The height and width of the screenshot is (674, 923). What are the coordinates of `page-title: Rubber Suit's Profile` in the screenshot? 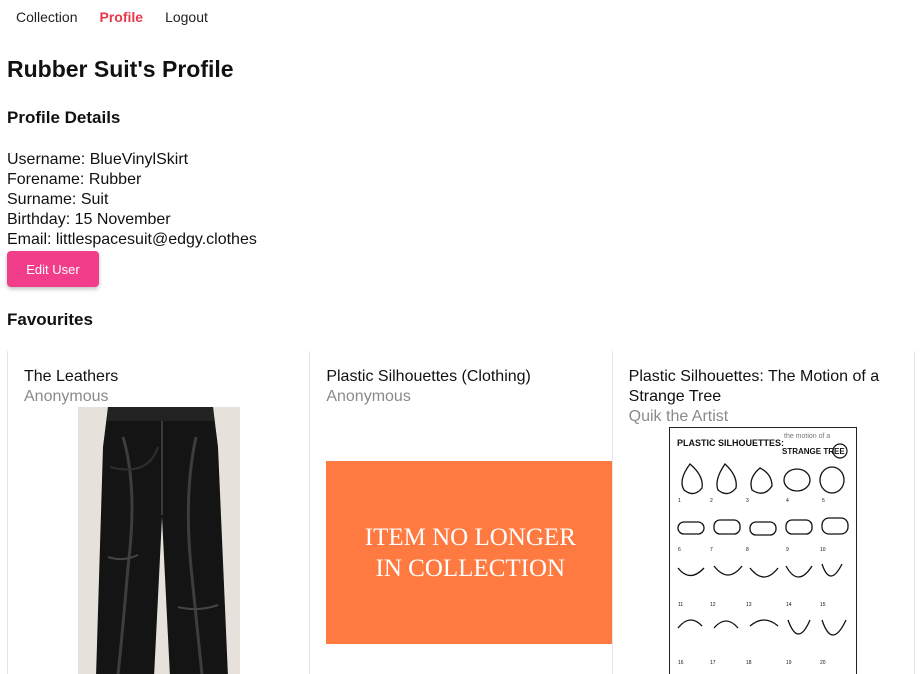 It's located at (120, 69).